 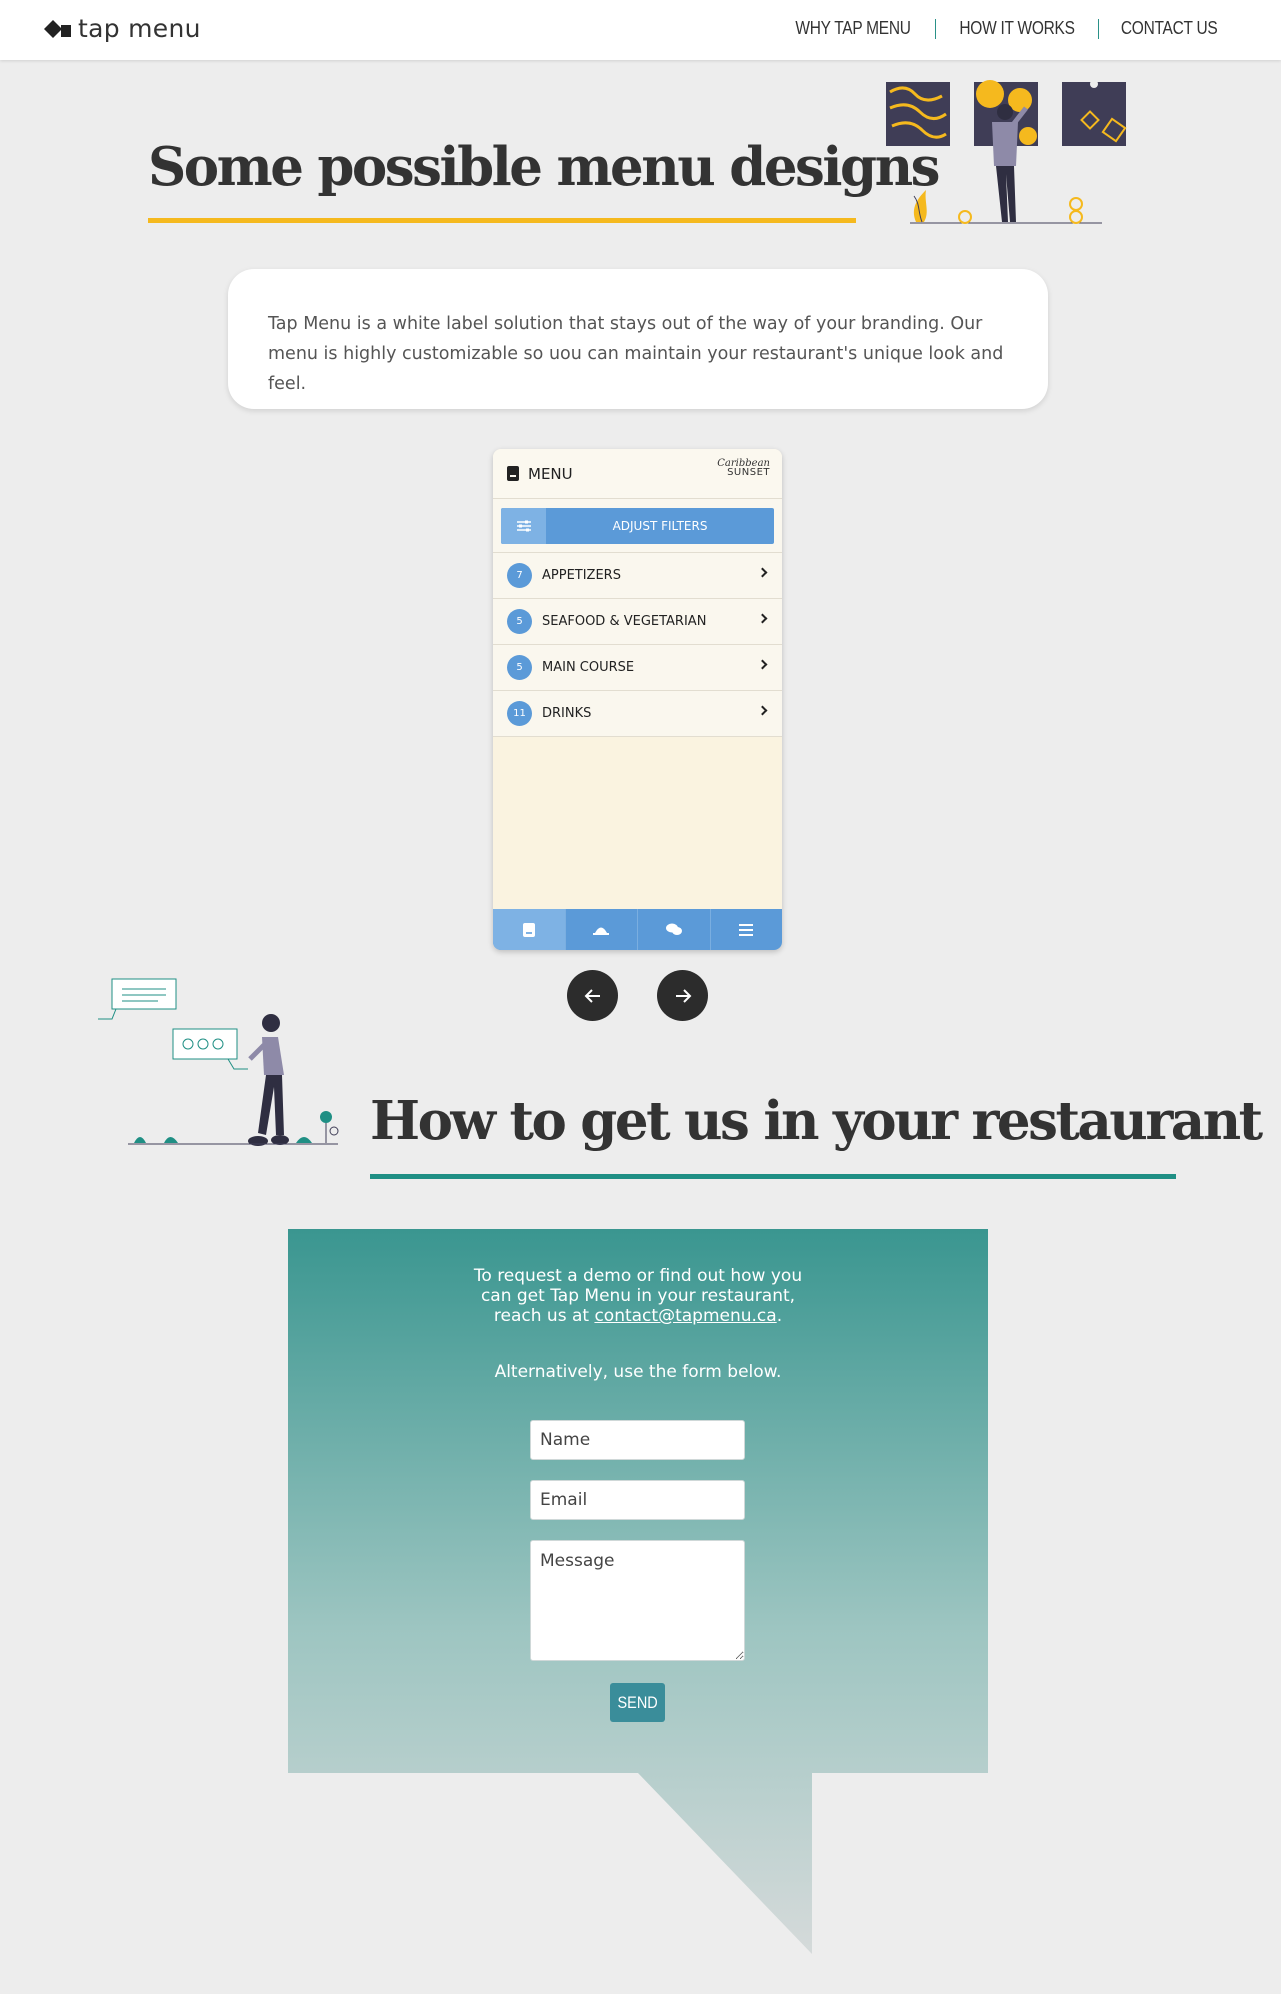 I want to click on category-label: MAIN COURSE, so click(x=588, y=667).